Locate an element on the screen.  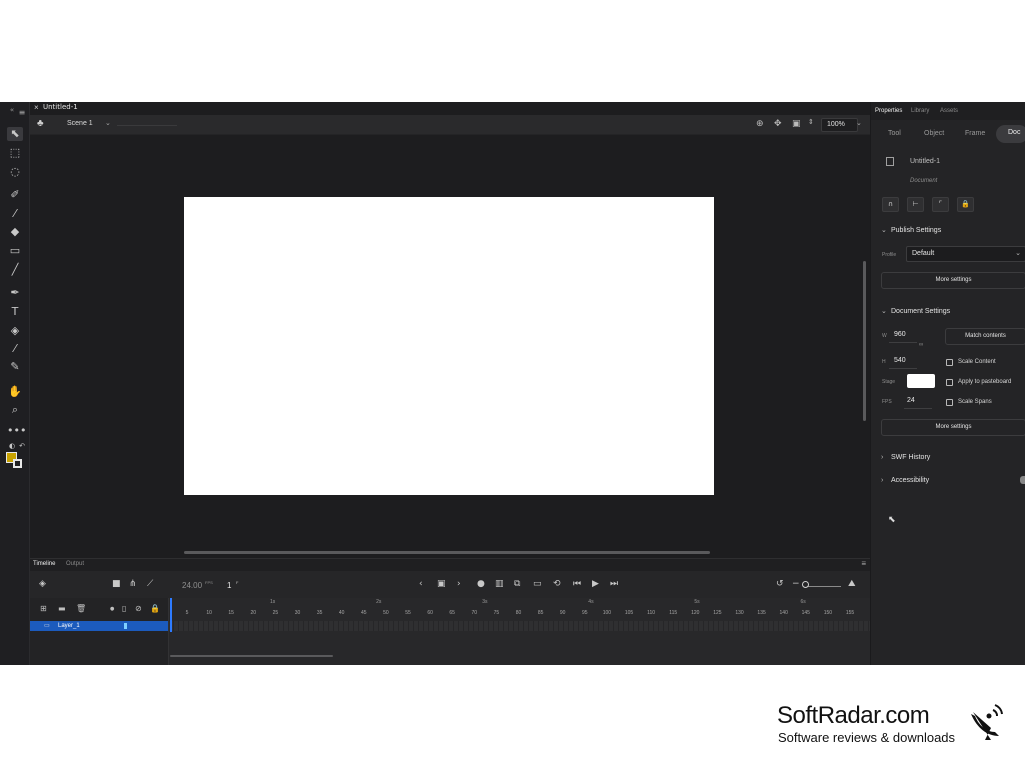
apply-to-pasteboard-checkbox is located at coordinates (949, 382).